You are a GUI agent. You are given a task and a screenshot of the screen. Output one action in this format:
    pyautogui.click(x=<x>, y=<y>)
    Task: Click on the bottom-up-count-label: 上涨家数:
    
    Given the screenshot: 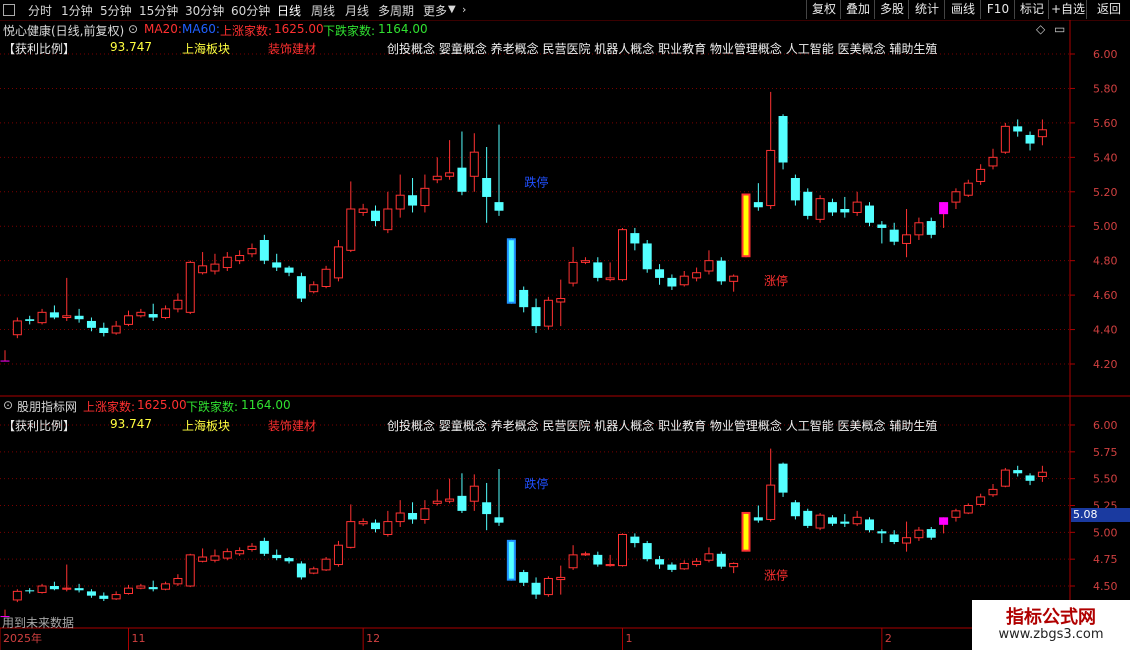 What is the action you would take?
    pyautogui.click(x=109, y=407)
    